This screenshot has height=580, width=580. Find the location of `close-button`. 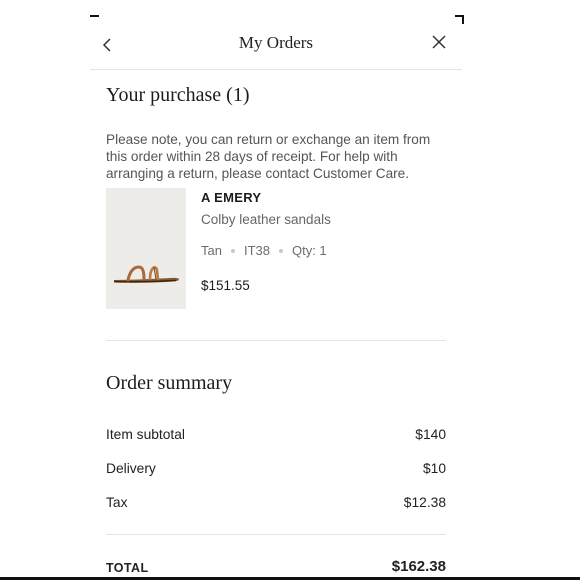

close-button is located at coordinates (439, 42).